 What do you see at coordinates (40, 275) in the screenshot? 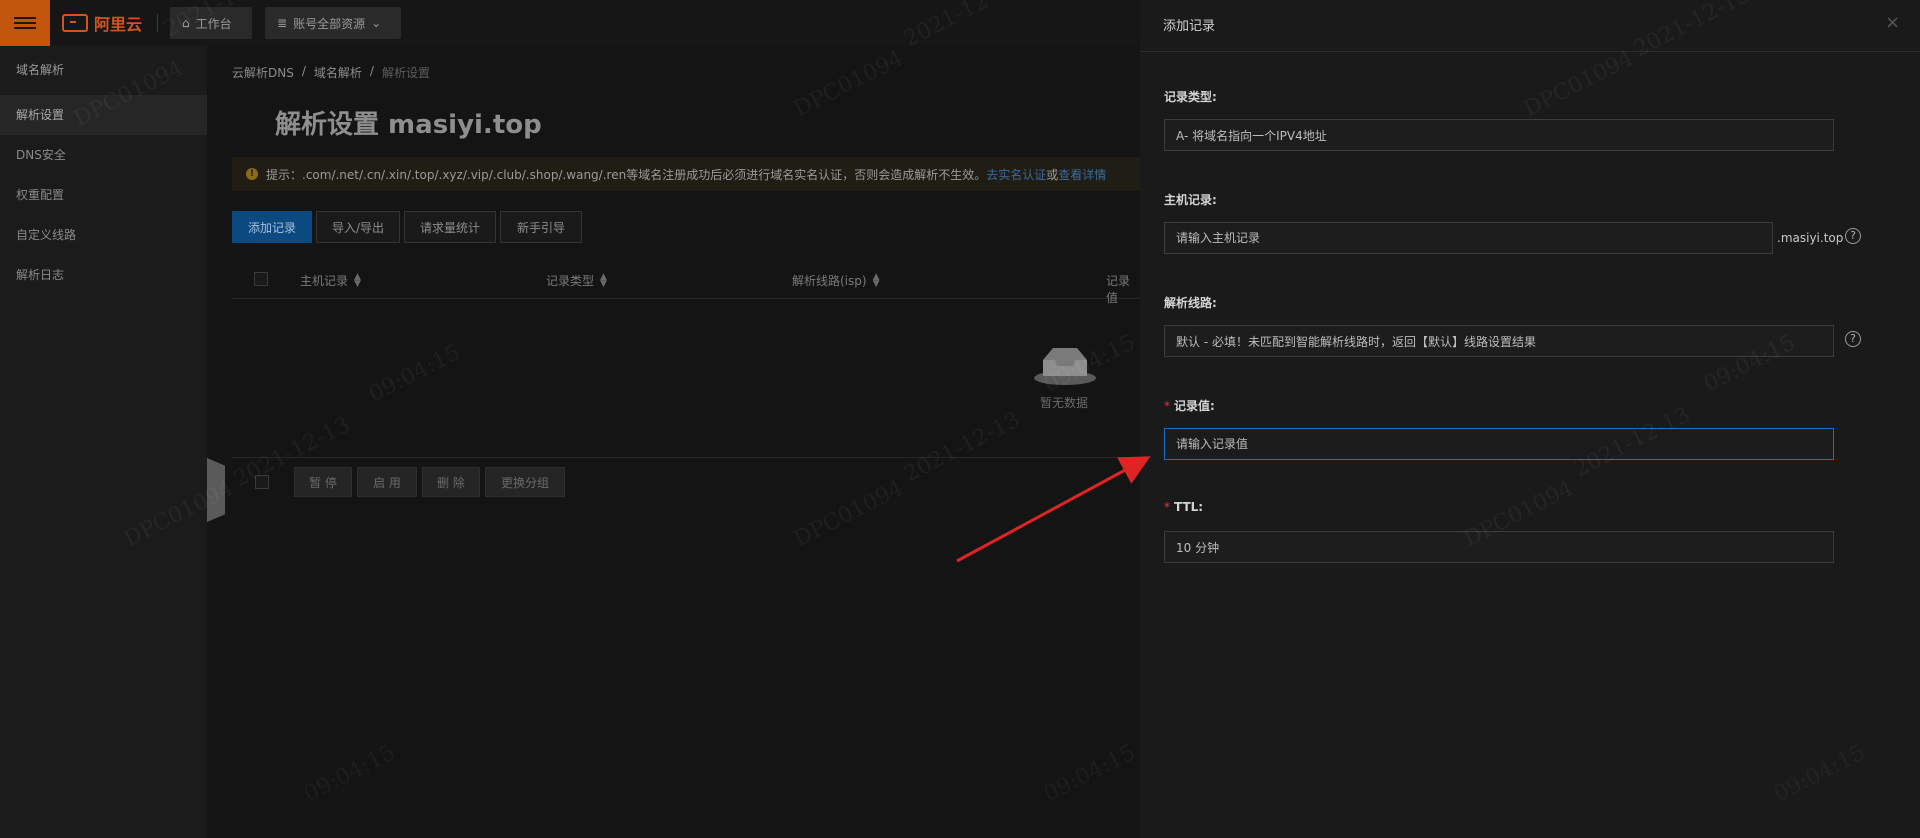
I see `sidebar-item-label: 解析日志` at bounding box center [40, 275].